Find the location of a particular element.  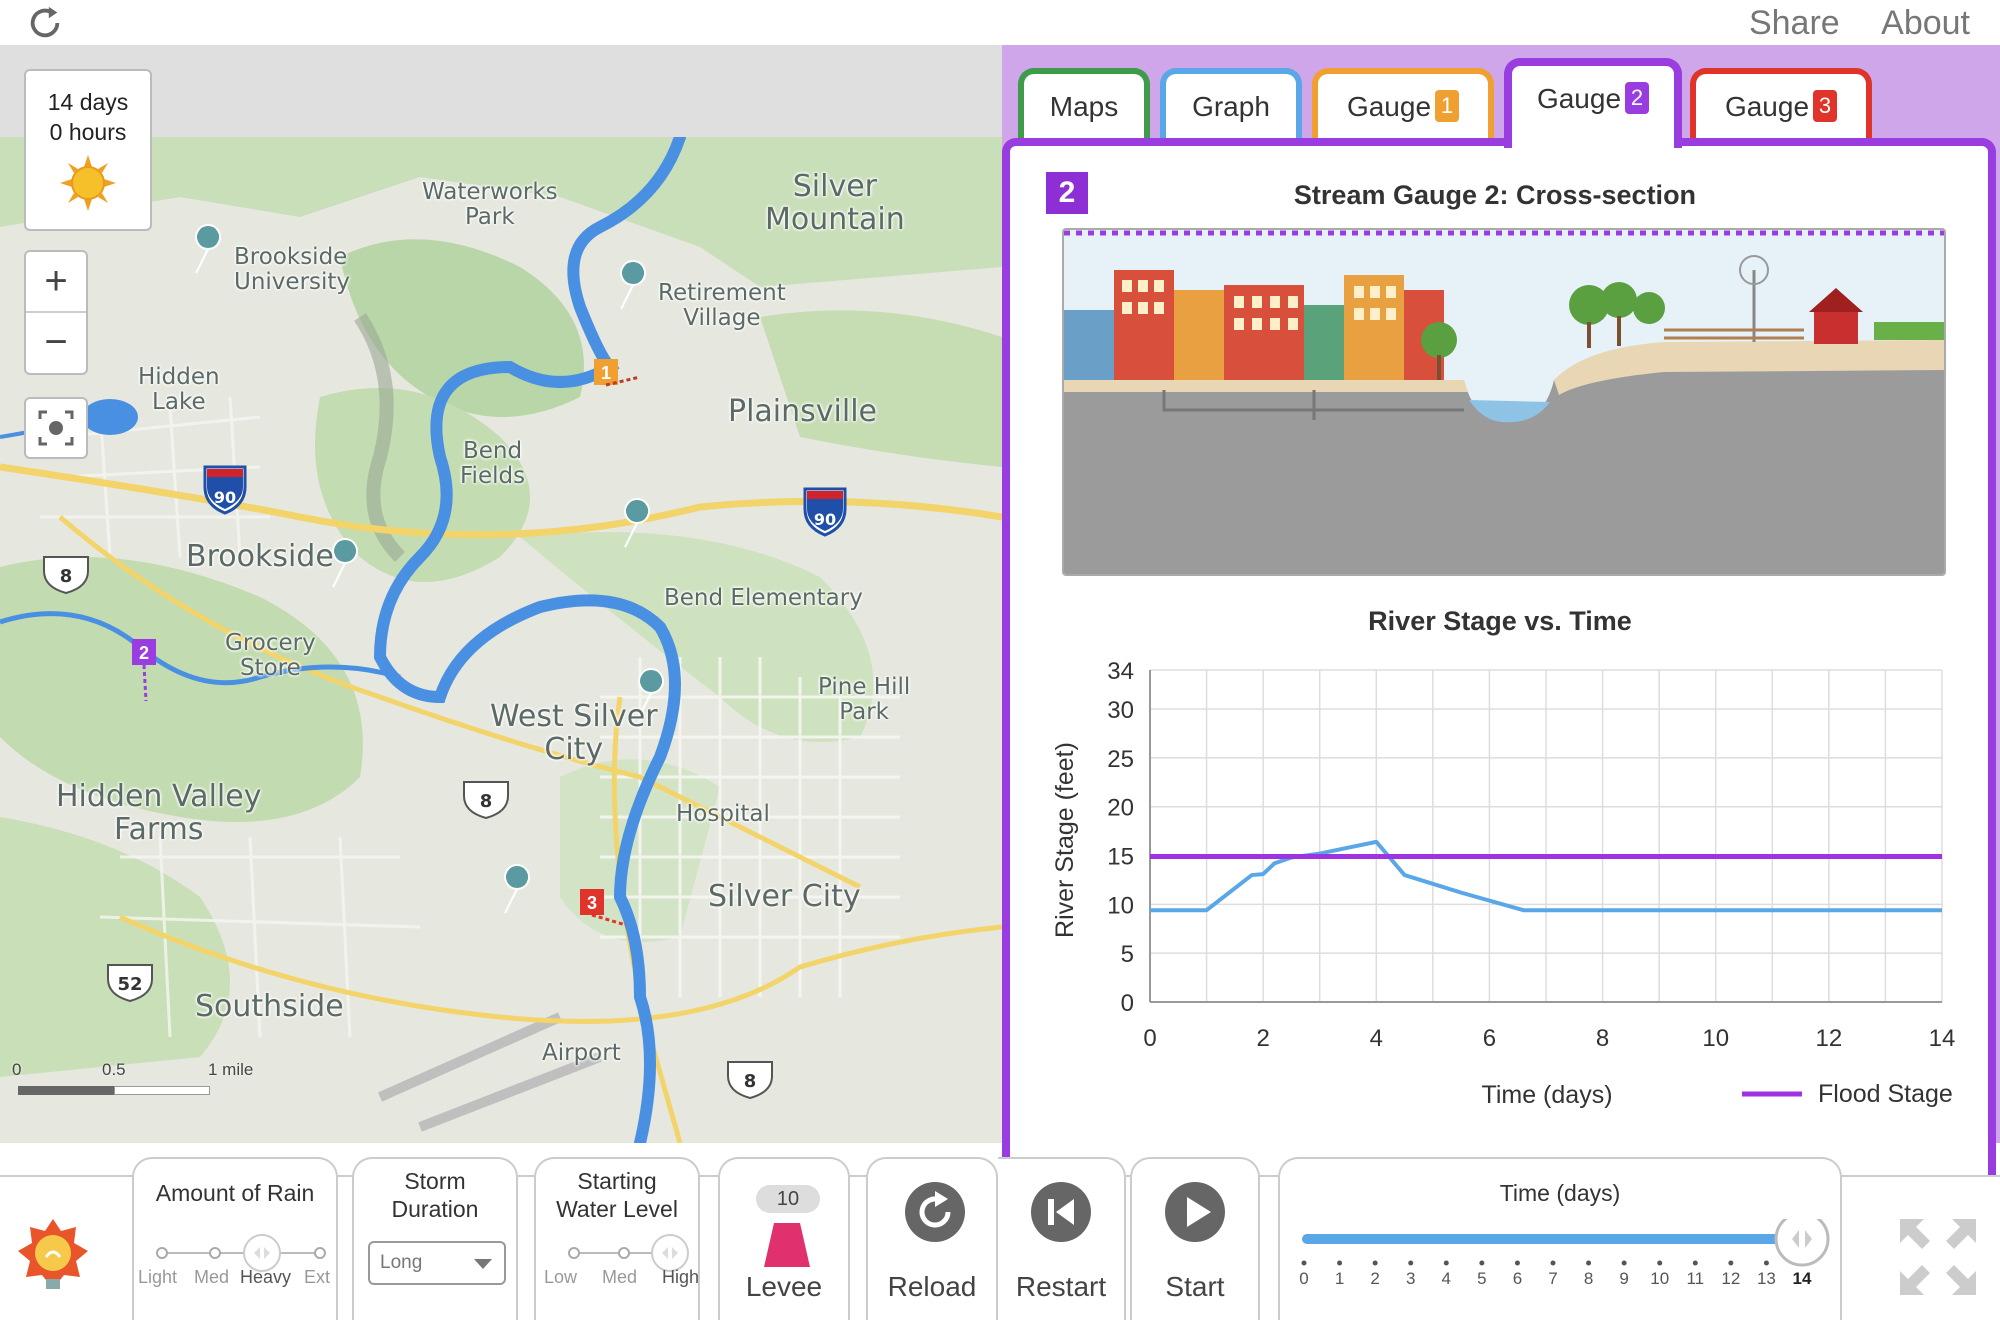

time-tick-label: 1 is located at coordinates (1339, 1278).